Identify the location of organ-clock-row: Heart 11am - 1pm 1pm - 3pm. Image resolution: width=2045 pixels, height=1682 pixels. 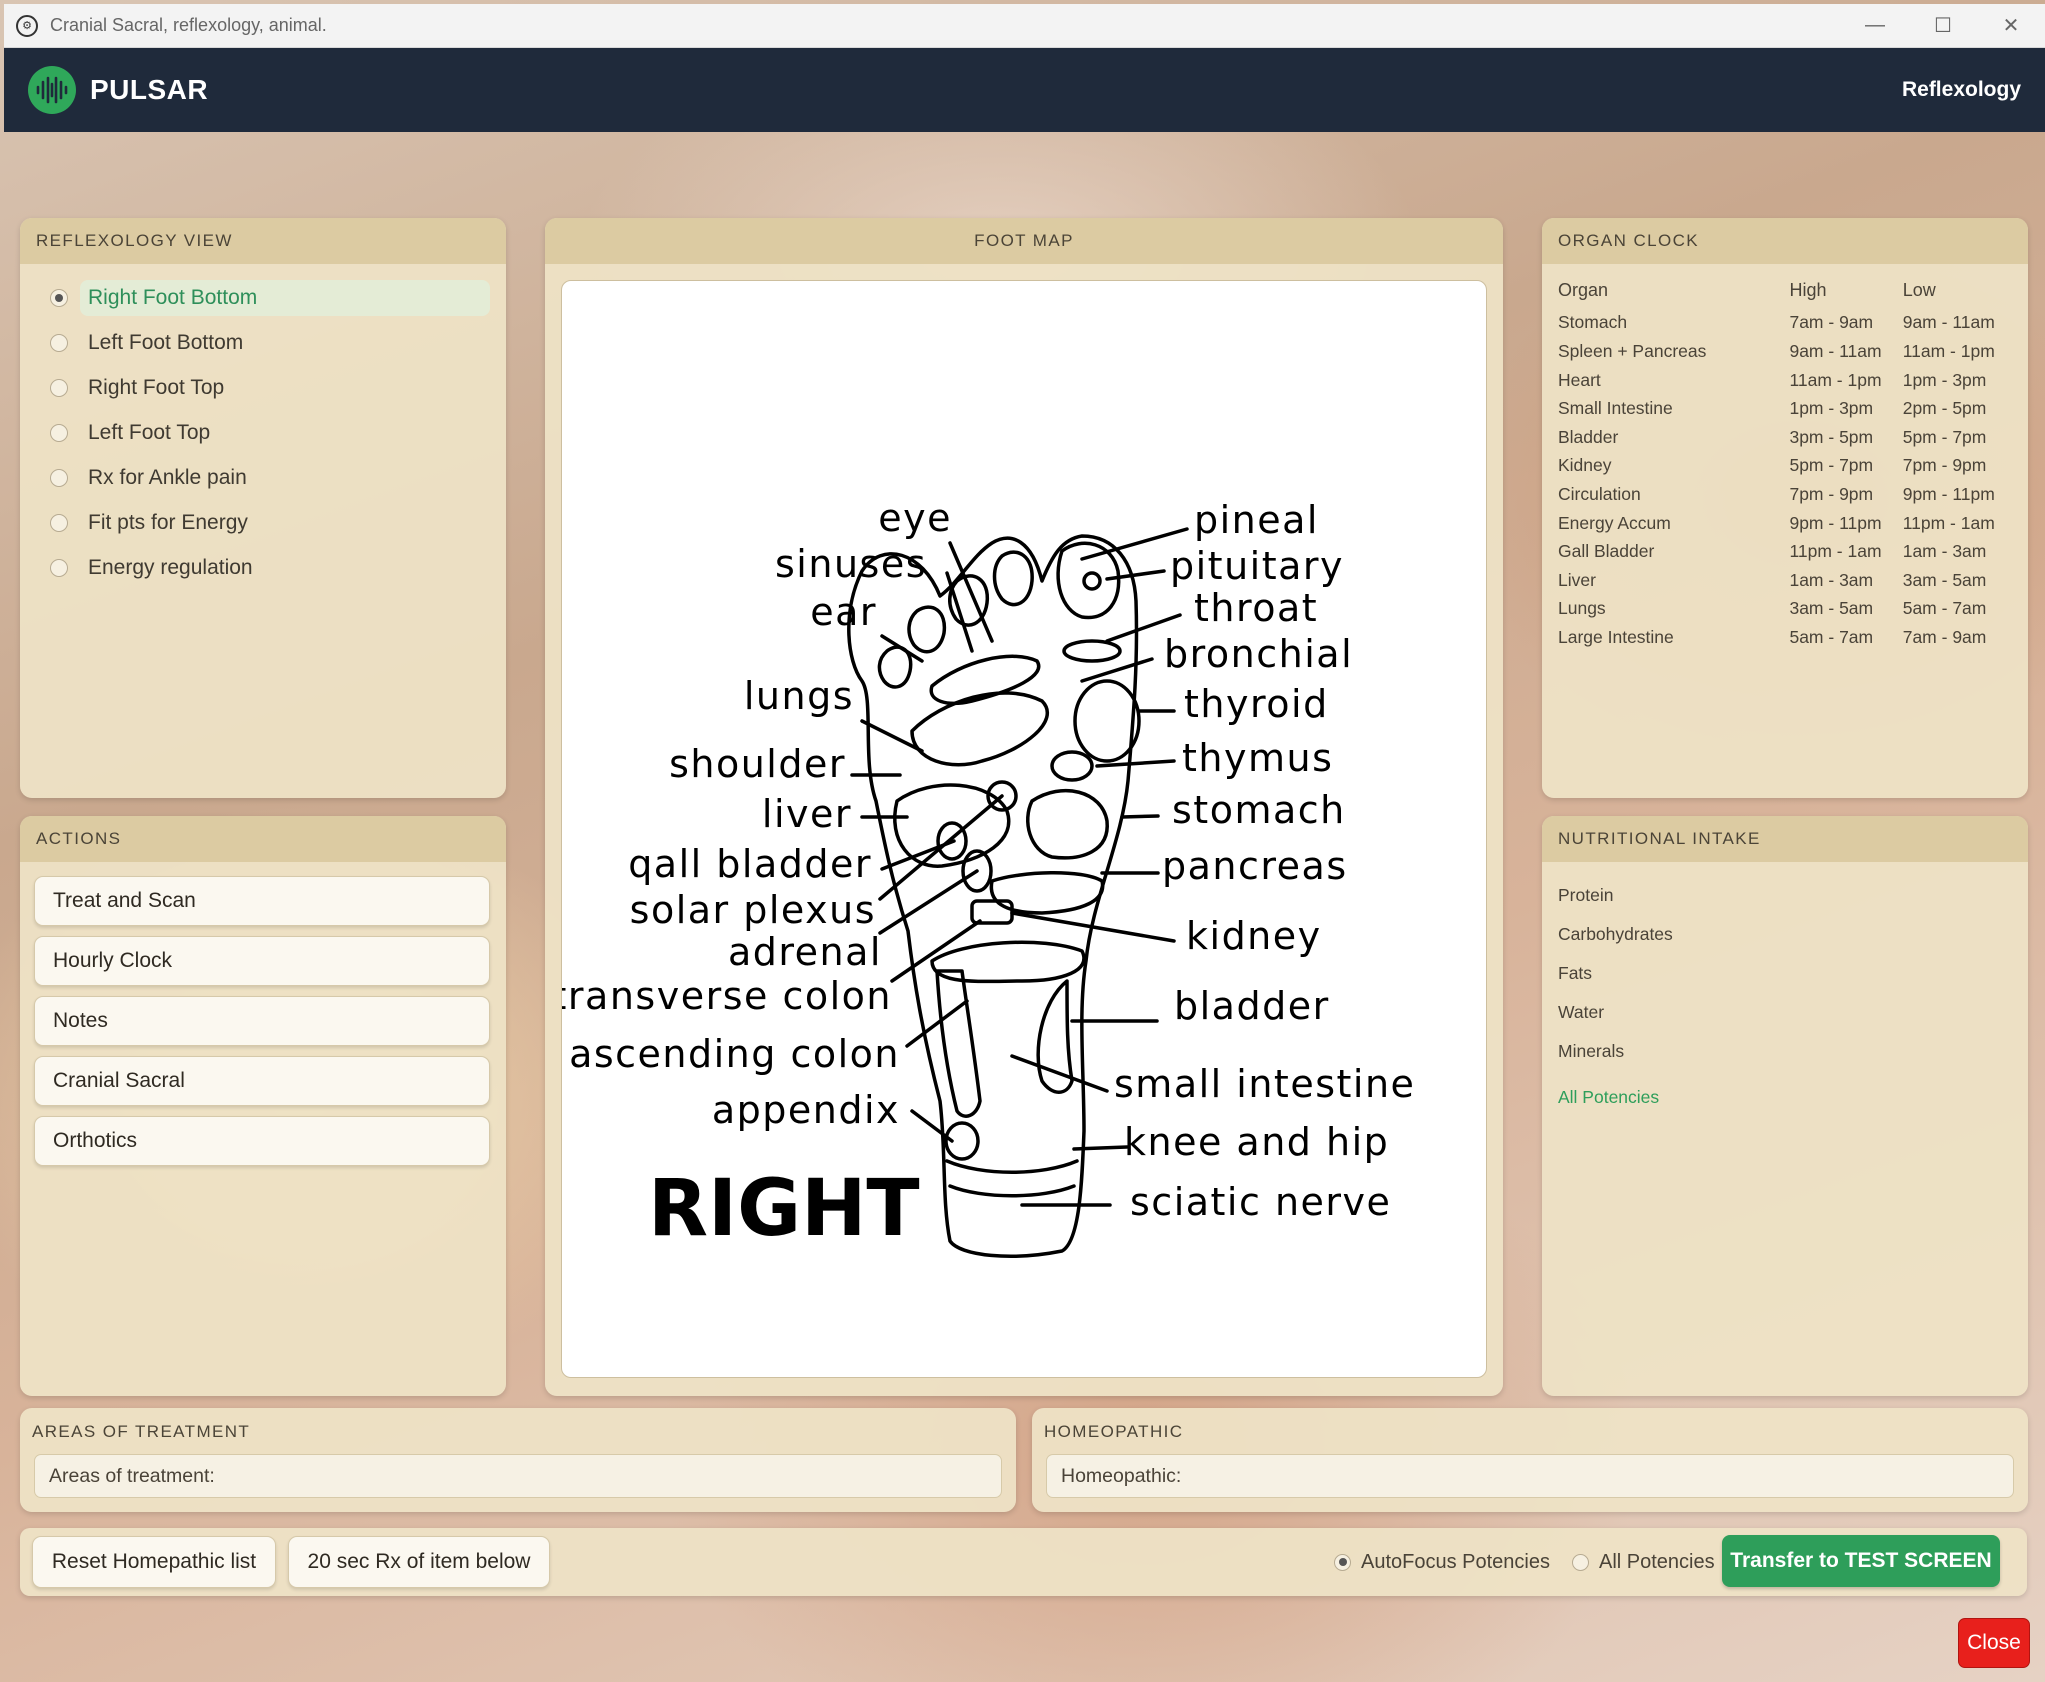
(1785, 380).